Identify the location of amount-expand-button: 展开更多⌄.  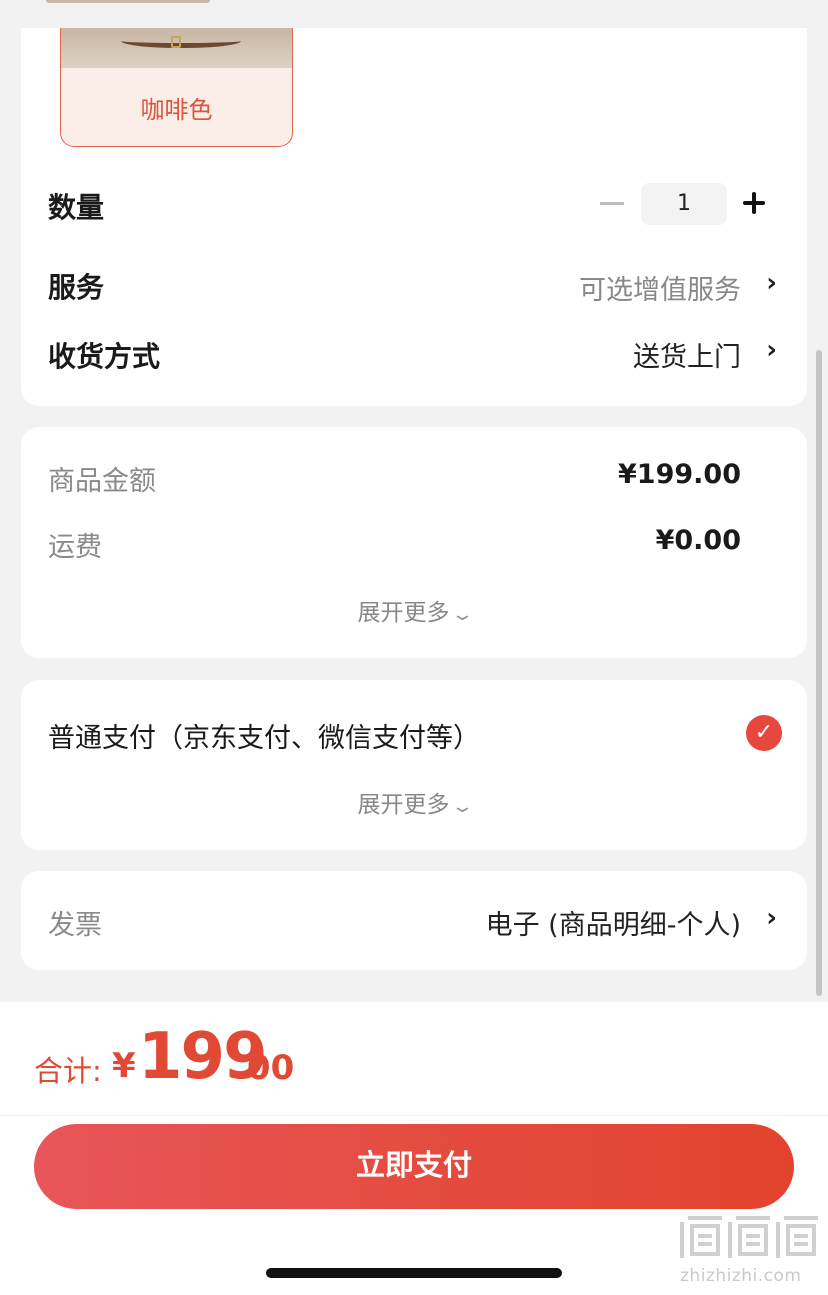
(414, 610).